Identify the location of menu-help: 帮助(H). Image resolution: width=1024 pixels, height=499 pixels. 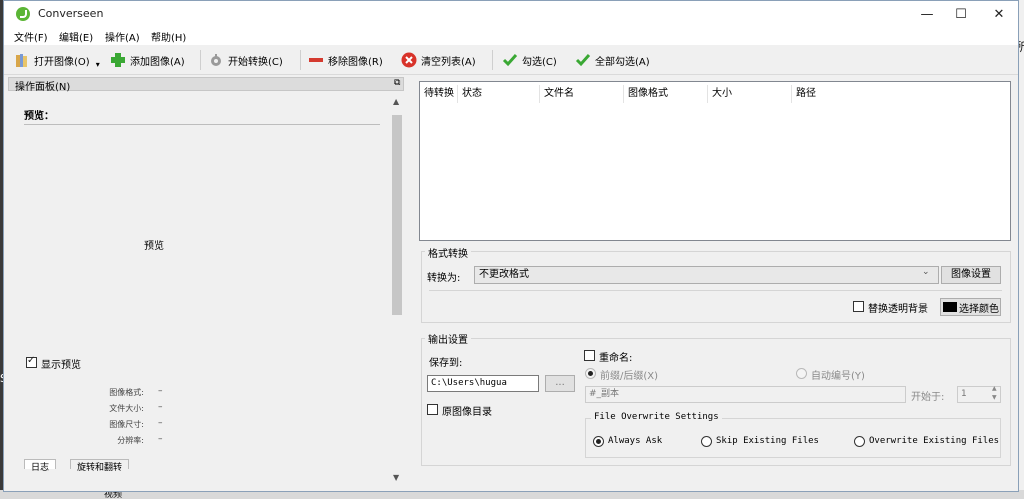
(168, 36).